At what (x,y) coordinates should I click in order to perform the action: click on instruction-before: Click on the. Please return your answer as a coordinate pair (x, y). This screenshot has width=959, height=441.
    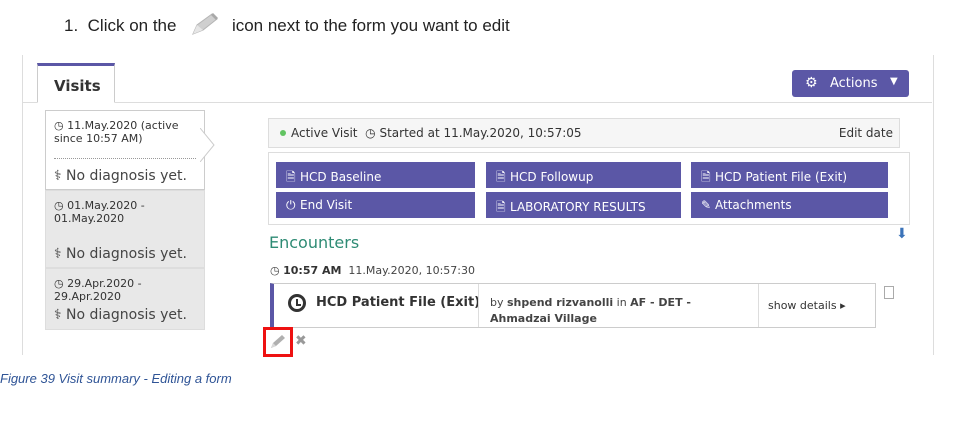
    Looking at the image, I should click on (132, 25).